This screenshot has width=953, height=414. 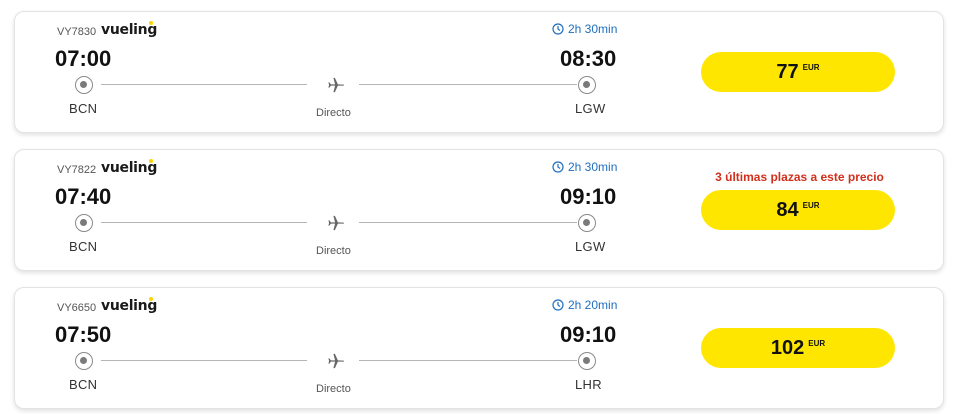 I want to click on price-button: 84 EUR, so click(x=798, y=210).